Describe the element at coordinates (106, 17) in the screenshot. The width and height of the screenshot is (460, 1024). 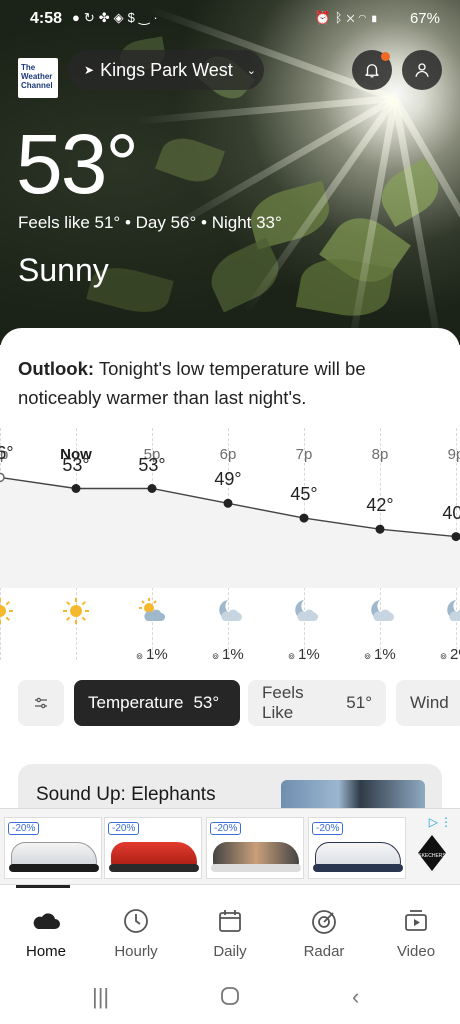
I see `fan-icon: ✤` at that location.